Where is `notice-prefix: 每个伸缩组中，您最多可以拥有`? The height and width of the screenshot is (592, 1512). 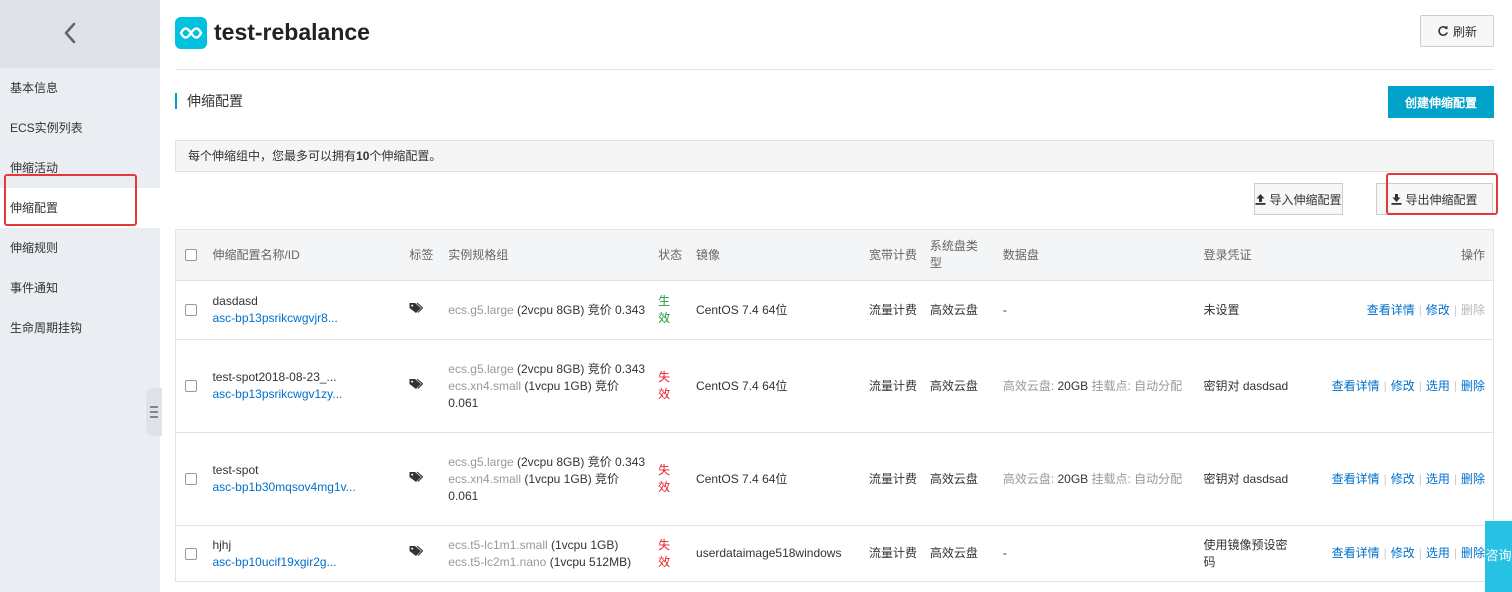 notice-prefix: 每个伸缩组中，您最多可以拥有 is located at coordinates (272, 156).